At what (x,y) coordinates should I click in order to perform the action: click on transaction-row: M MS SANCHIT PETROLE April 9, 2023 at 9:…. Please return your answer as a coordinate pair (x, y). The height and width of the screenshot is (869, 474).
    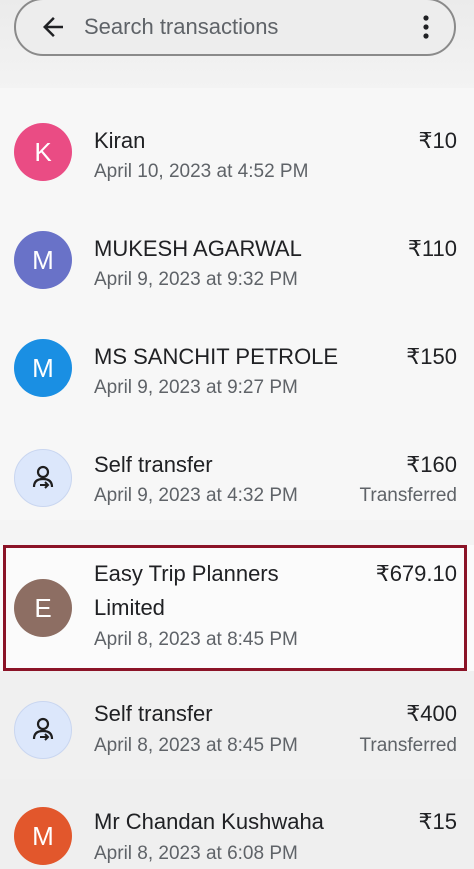
    Looking at the image, I should click on (237, 358).